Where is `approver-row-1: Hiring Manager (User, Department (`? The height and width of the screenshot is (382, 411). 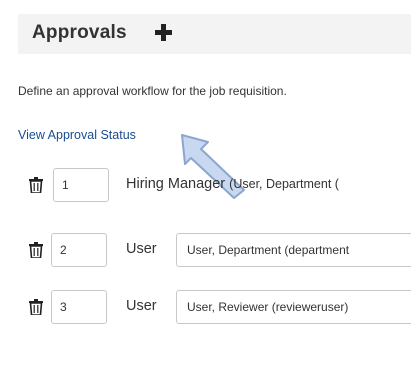 approver-row-1: Hiring Manager (User, Department ( is located at coordinates (205, 185).